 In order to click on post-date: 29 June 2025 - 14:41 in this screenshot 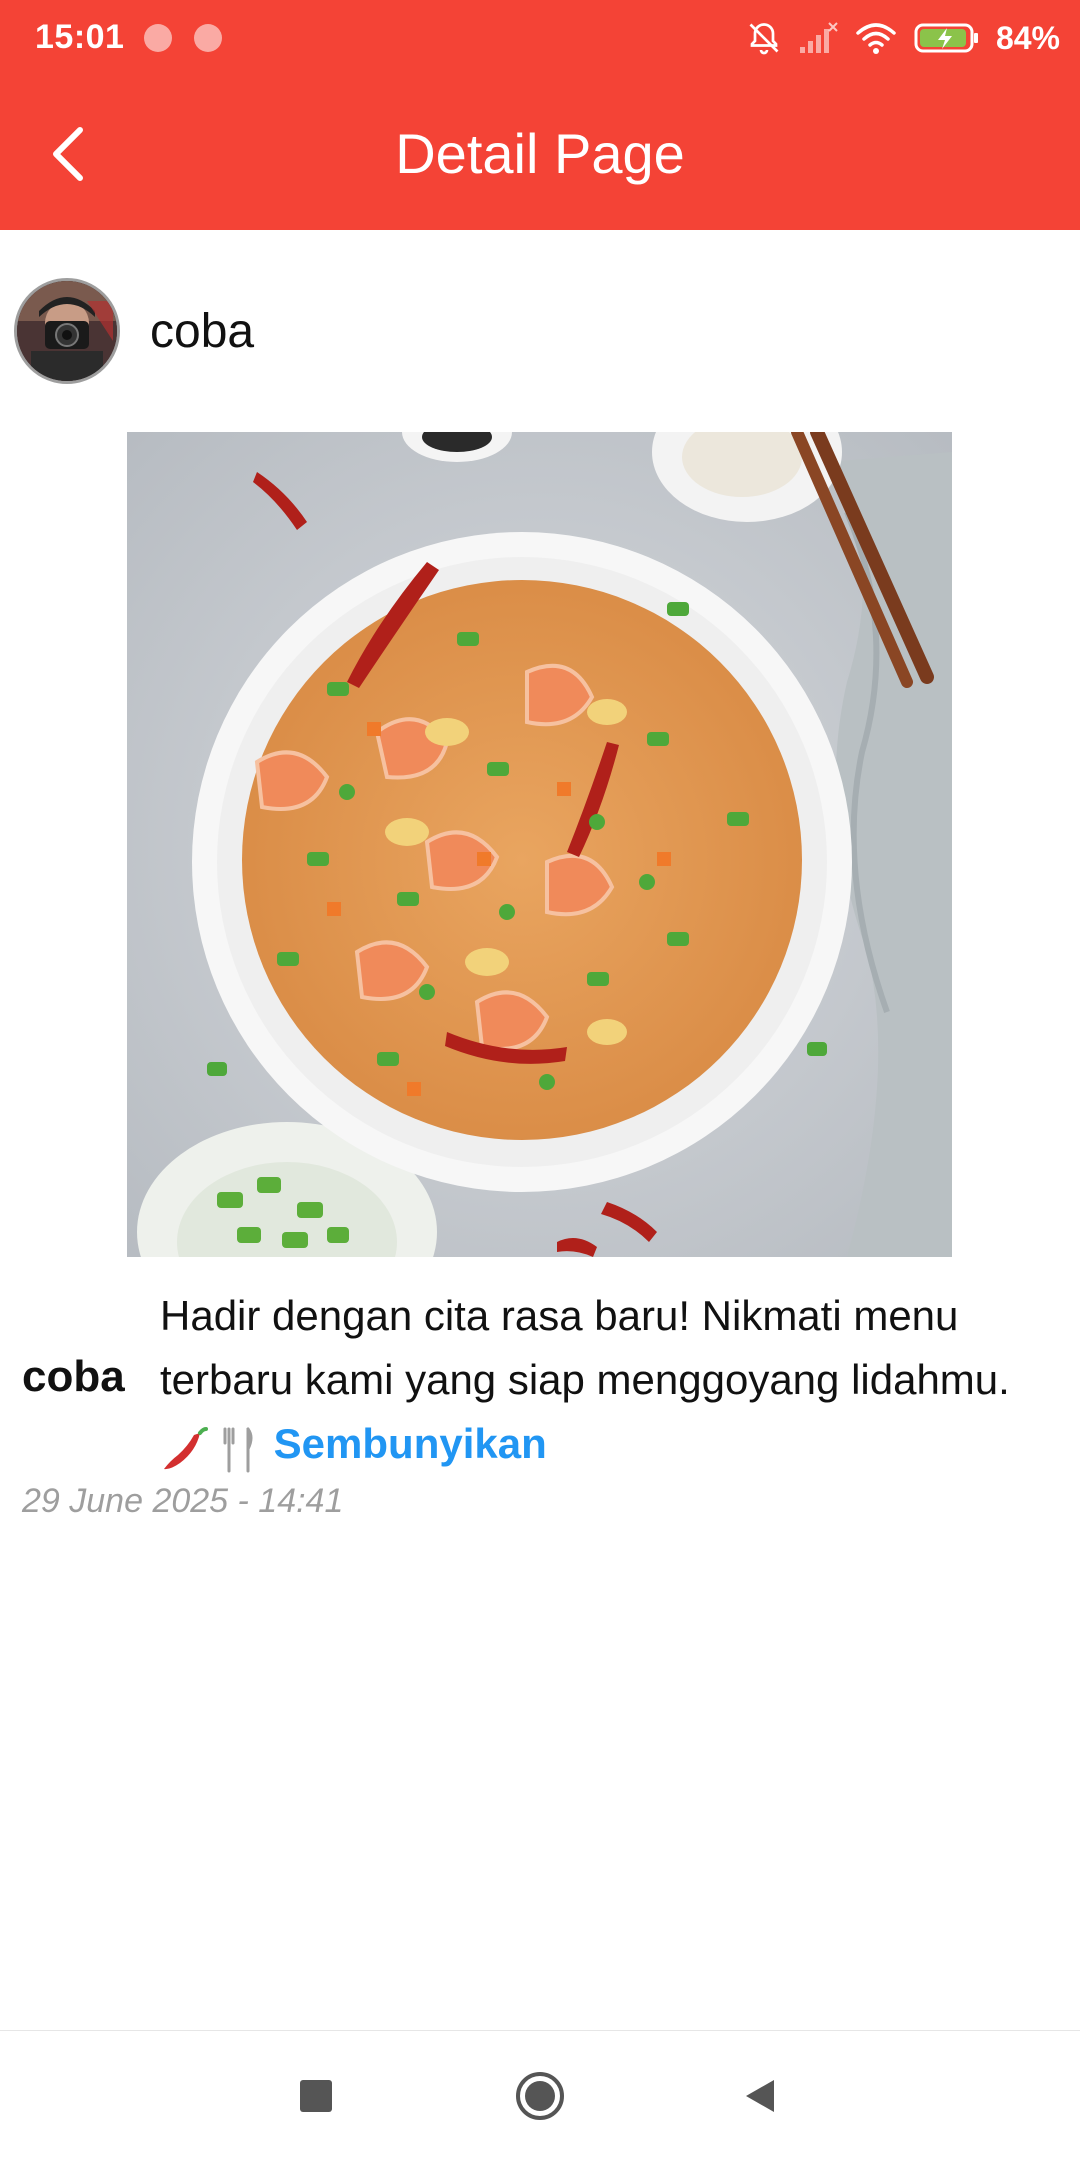, I will do `click(183, 1501)`.